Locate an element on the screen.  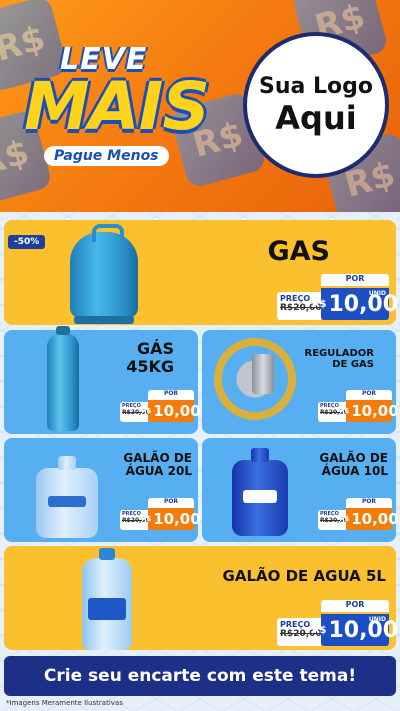
water-jug-10l-image is located at coordinates (260, 498).